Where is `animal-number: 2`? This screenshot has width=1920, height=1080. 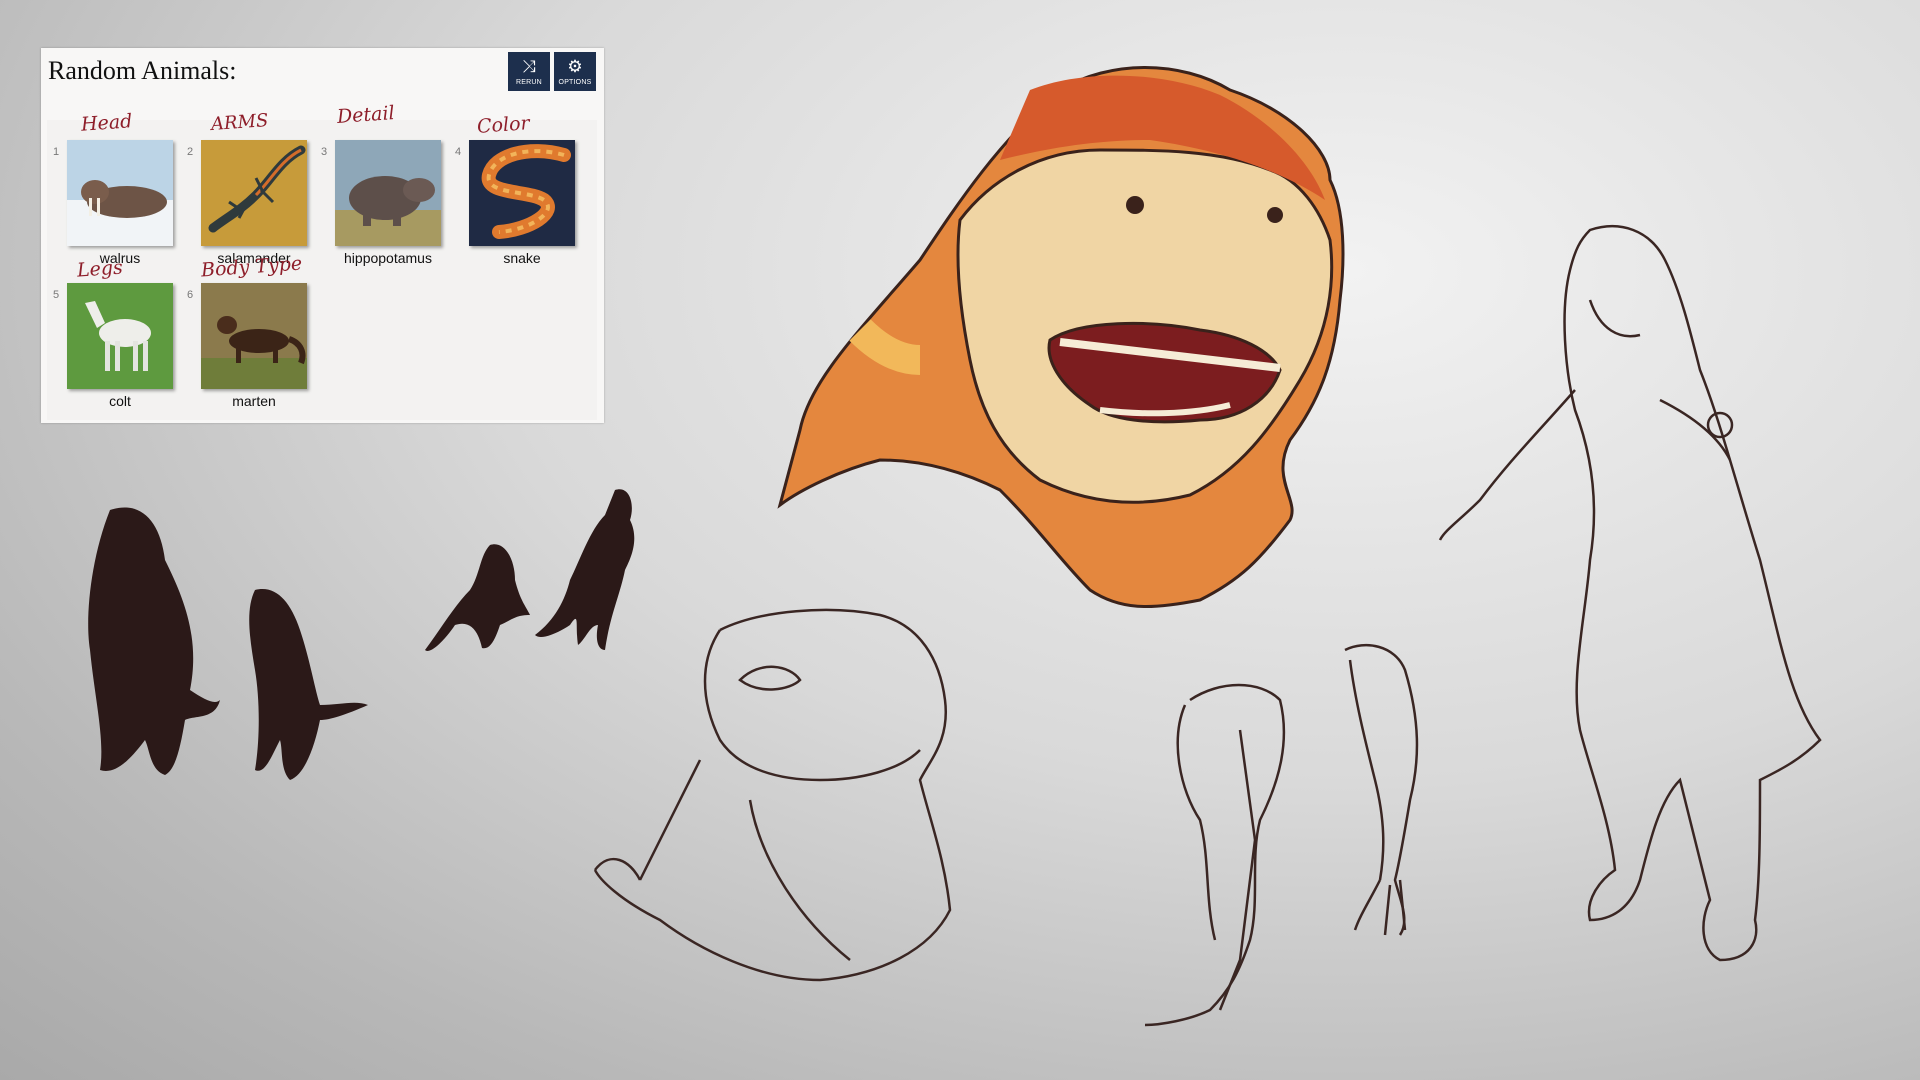
animal-number: 2 is located at coordinates (190, 152).